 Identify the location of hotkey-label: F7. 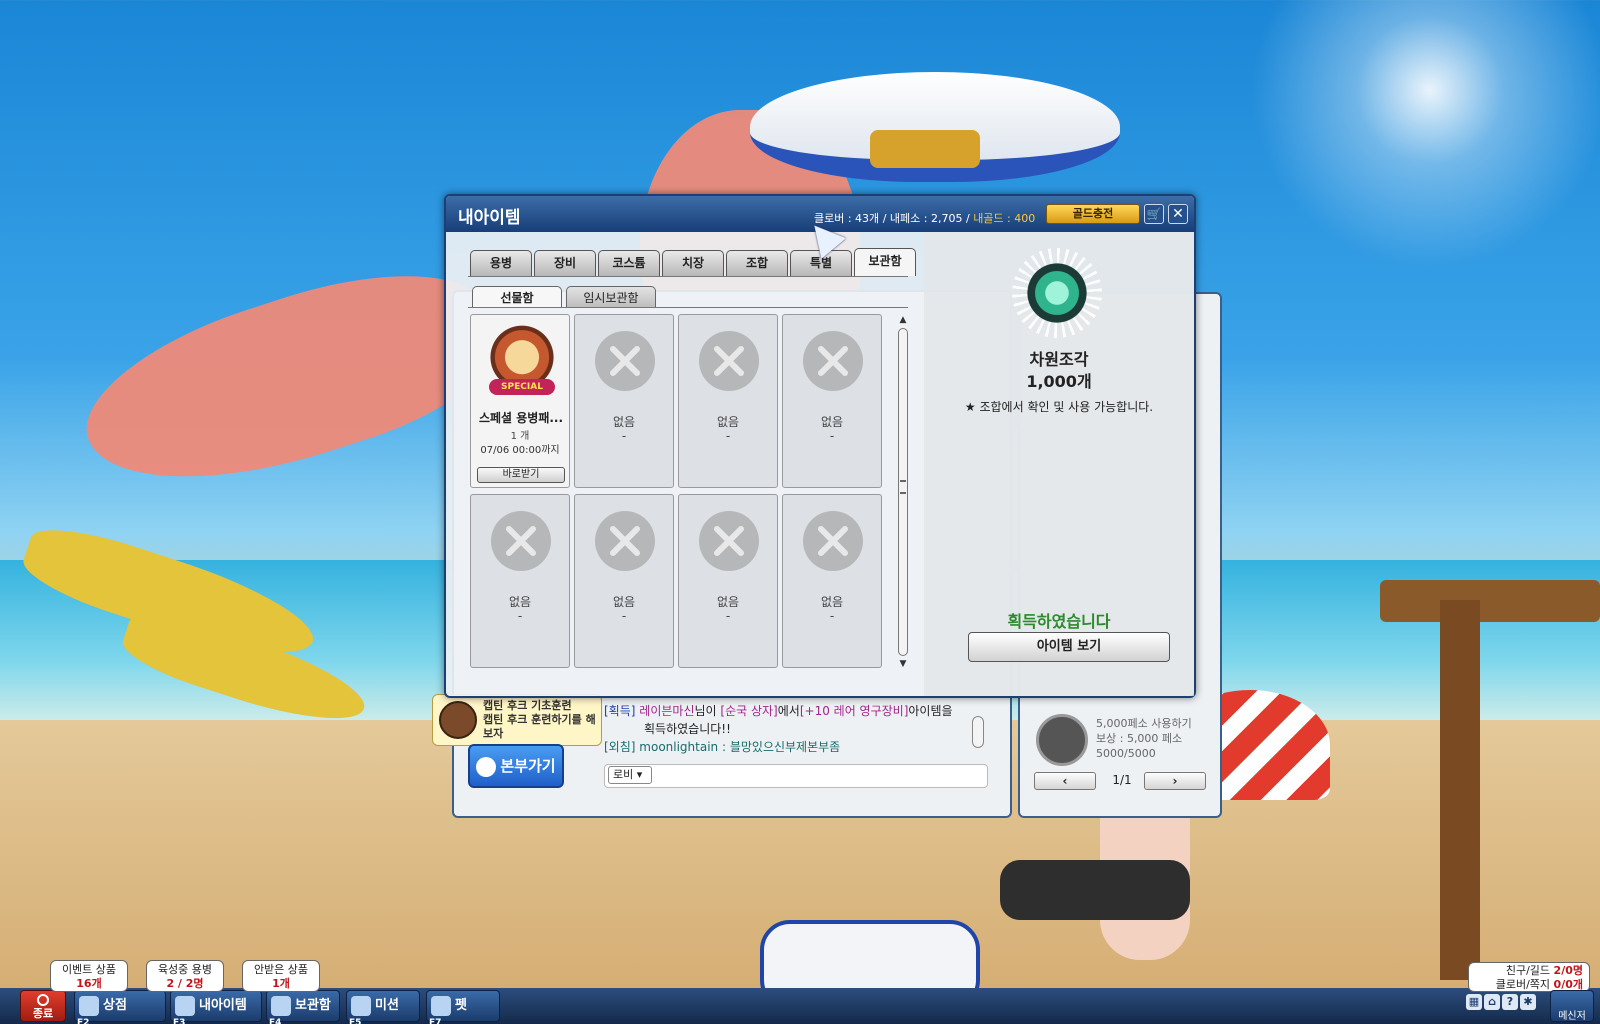
(435, 1021).